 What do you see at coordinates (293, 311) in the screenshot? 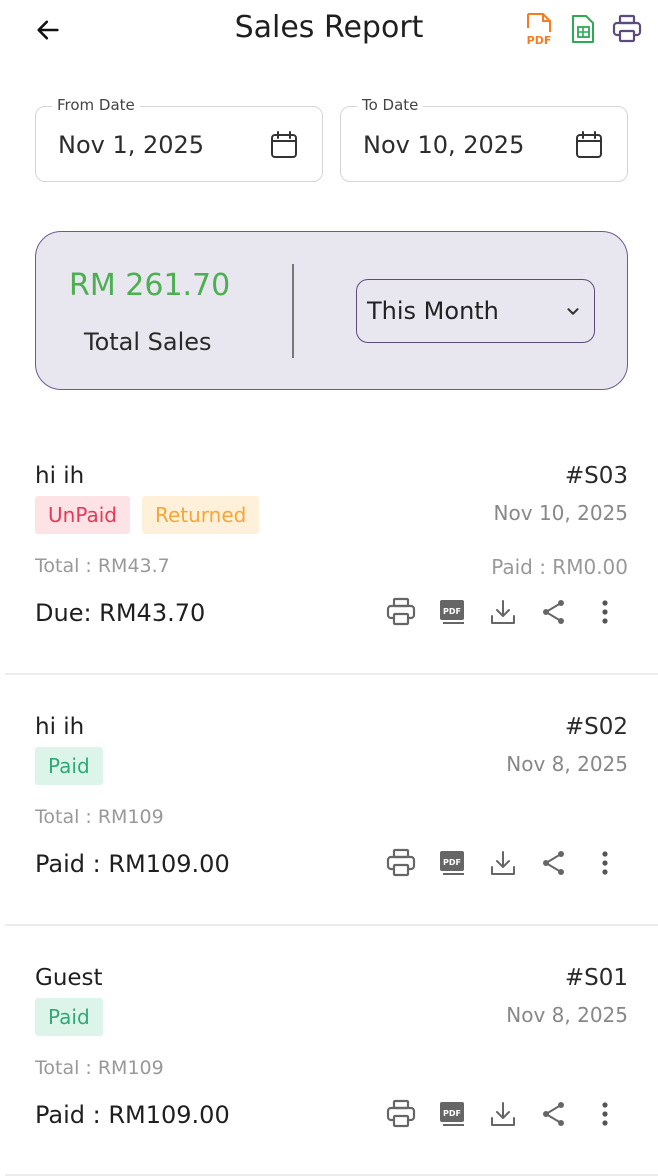
I see `vertical-divider` at bounding box center [293, 311].